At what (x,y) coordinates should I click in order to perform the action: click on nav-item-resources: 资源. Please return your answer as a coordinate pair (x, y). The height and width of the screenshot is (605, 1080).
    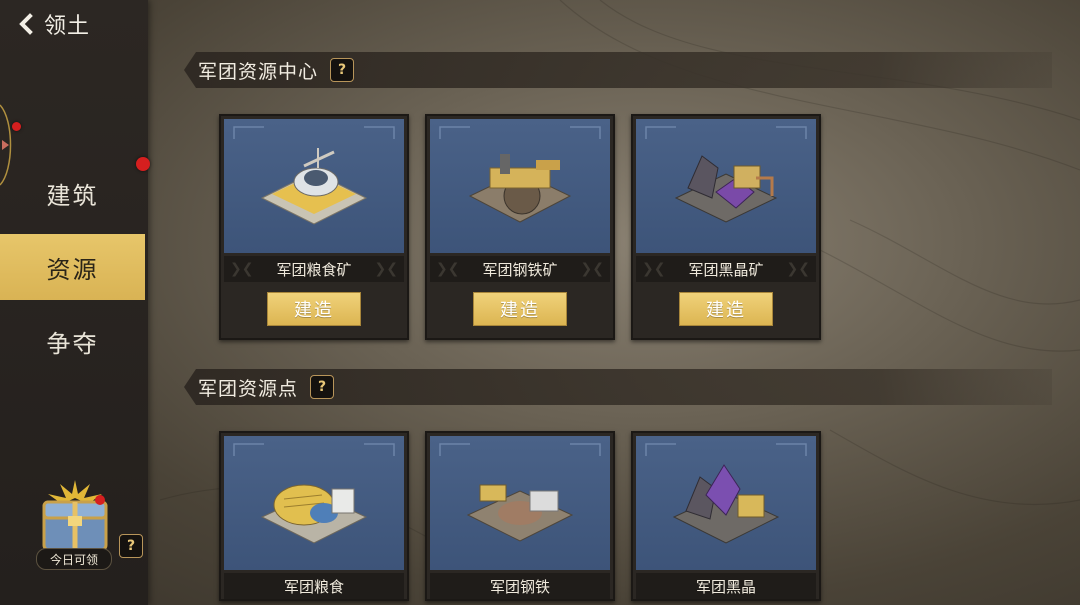
    Looking at the image, I should click on (72, 267).